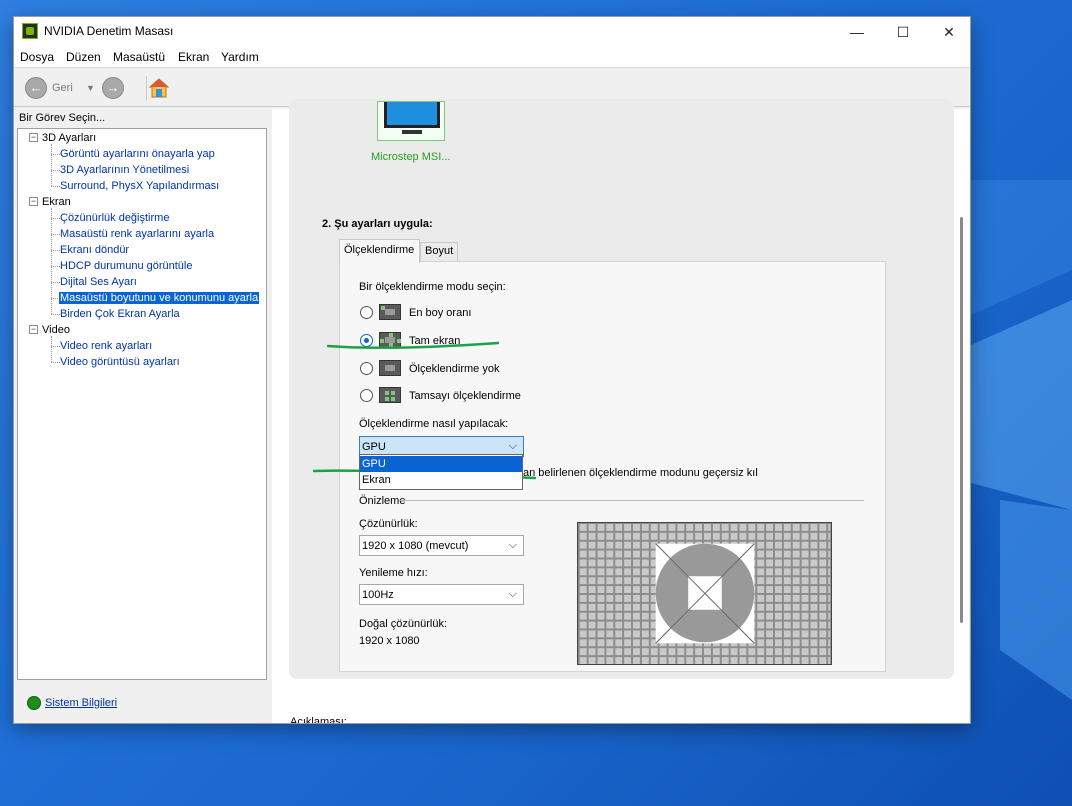 The width and height of the screenshot is (1072, 806). What do you see at coordinates (120, 362) in the screenshot?
I see `tree-item-video-image: Video görüntüsü ayarları` at bounding box center [120, 362].